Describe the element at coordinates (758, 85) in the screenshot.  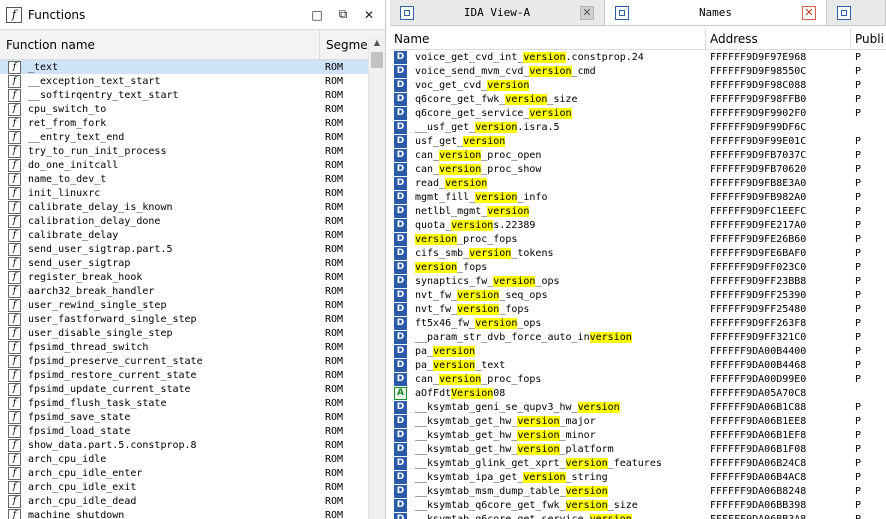
I see `name-address: FFFFFF9D9F98C088` at that location.